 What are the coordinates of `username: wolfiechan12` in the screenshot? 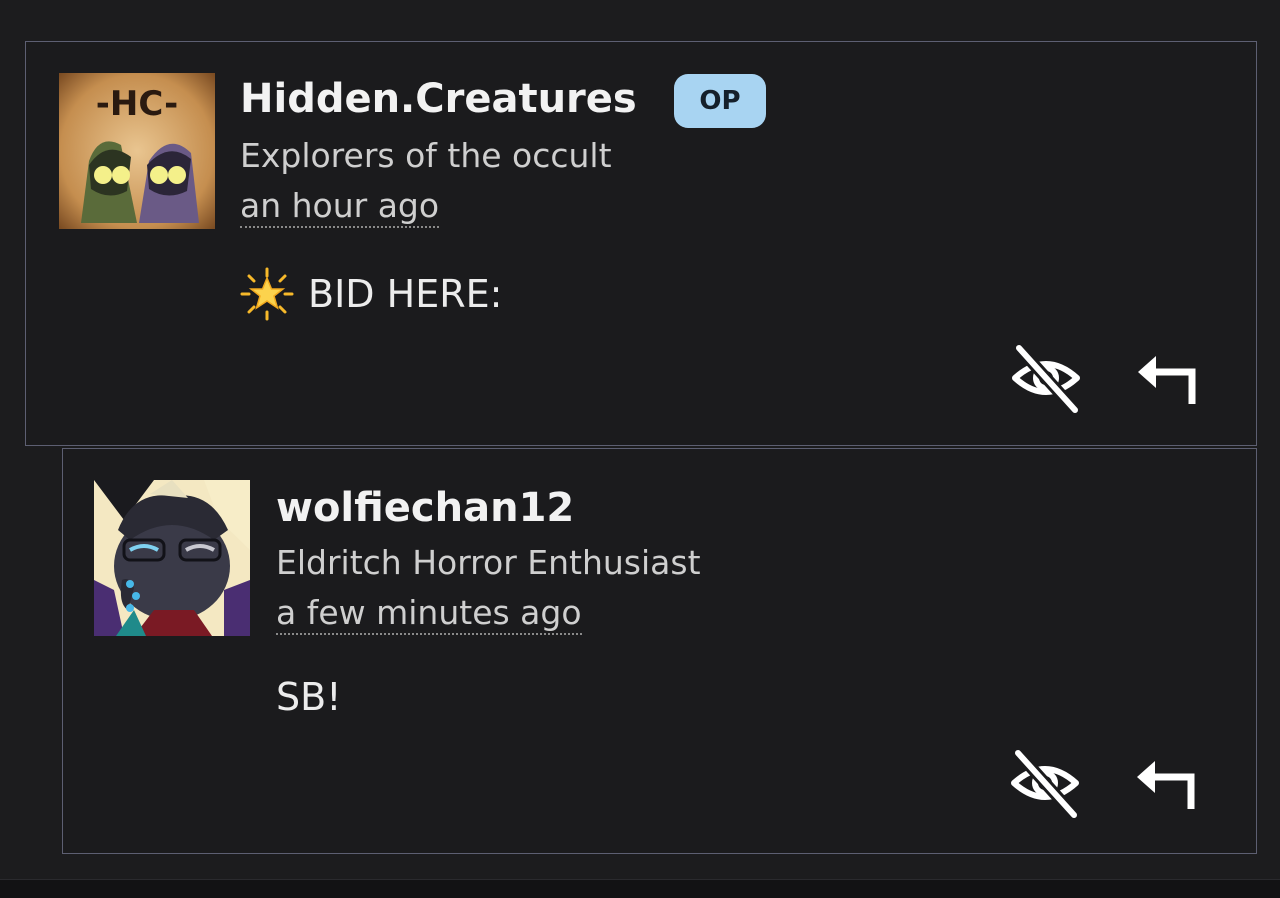 It's located at (425, 508).